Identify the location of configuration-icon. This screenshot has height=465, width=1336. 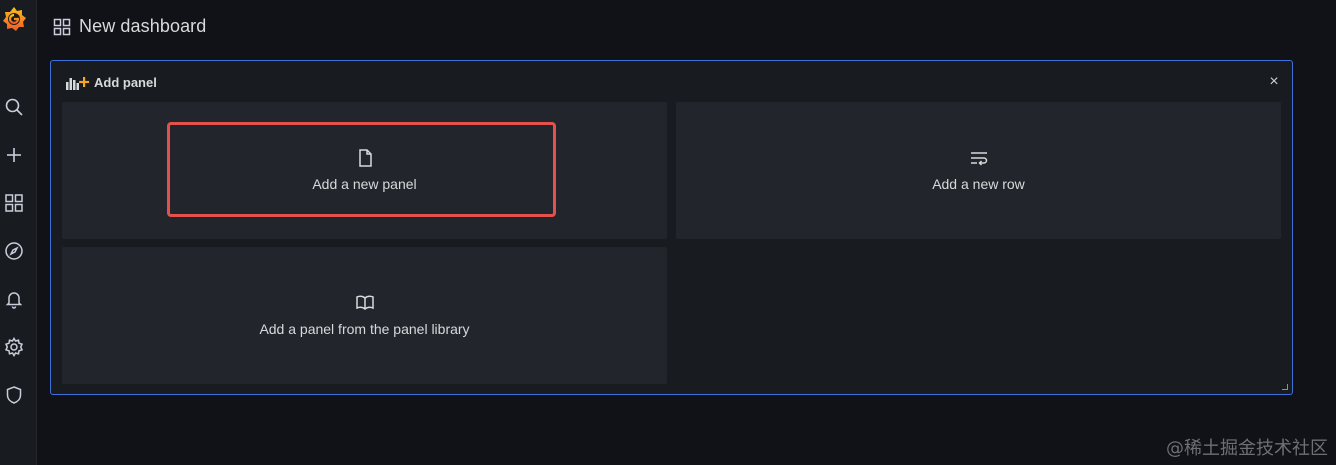
(14, 347).